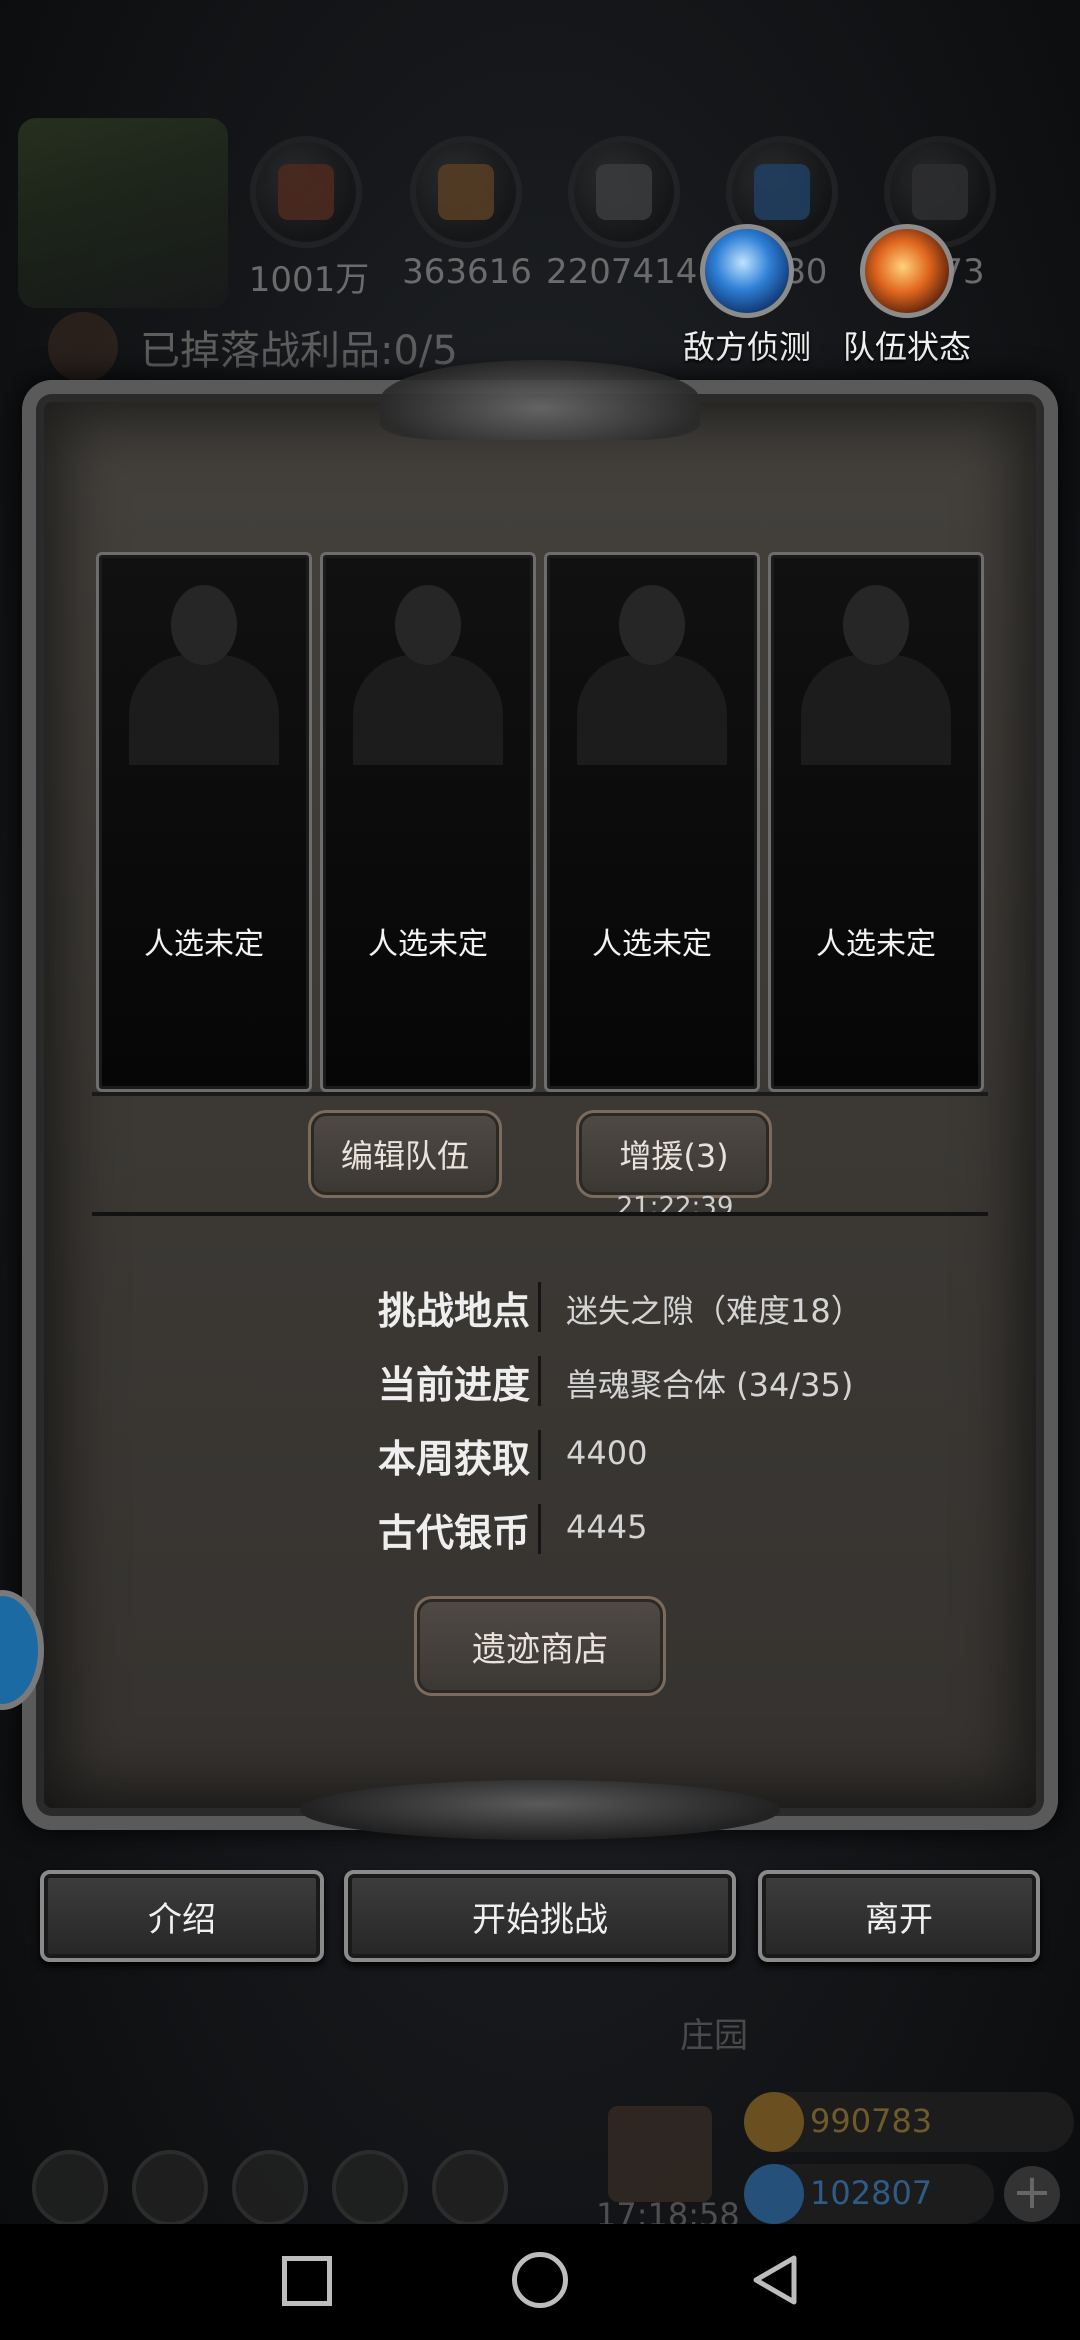 Image resolution: width=1080 pixels, height=2340 pixels. What do you see at coordinates (660, 2154) in the screenshot?
I see `gift-box-icon` at bounding box center [660, 2154].